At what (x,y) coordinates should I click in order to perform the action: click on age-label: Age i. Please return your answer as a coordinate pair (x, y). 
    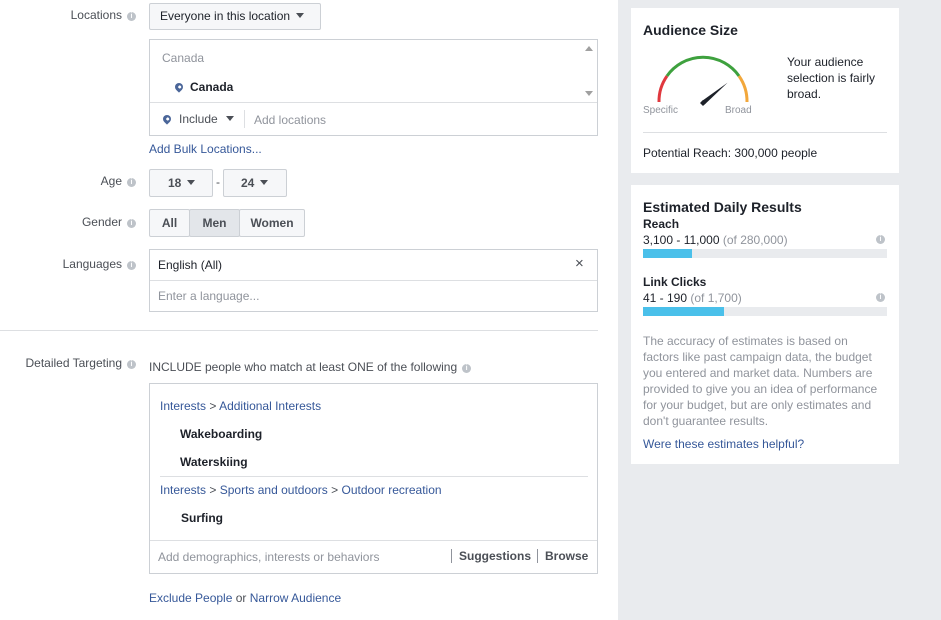
    Looking at the image, I should click on (118, 181).